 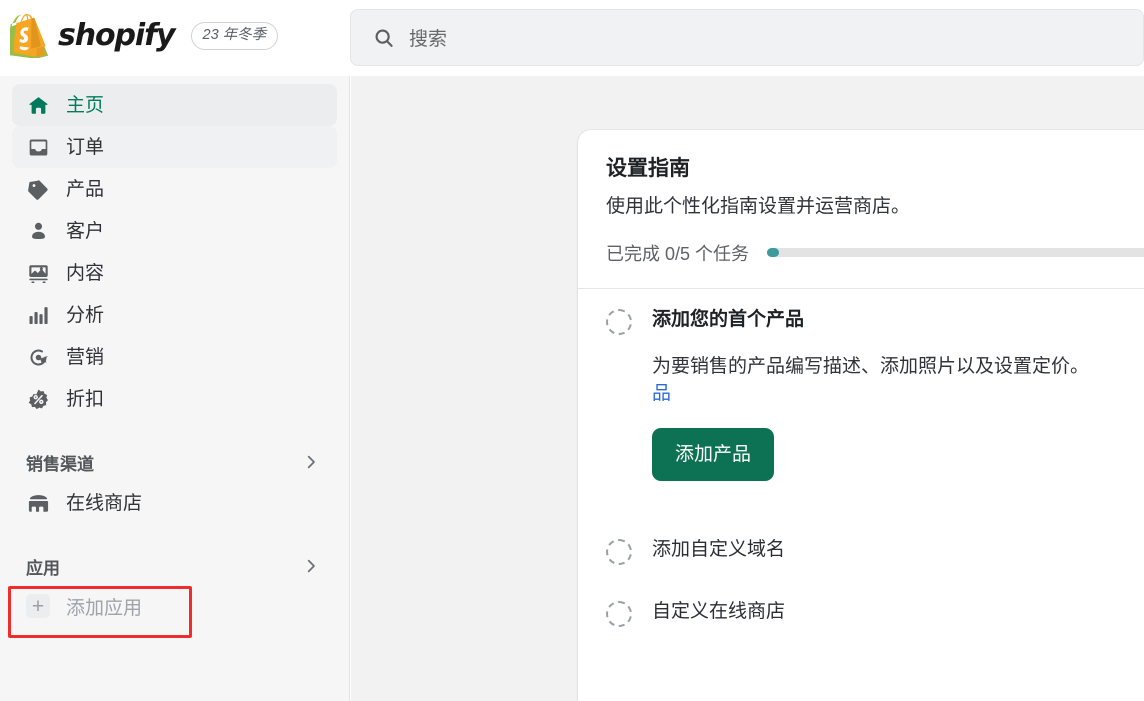 What do you see at coordinates (174, 315) in the screenshot?
I see `sidebar-item-analytics: 分析` at bounding box center [174, 315].